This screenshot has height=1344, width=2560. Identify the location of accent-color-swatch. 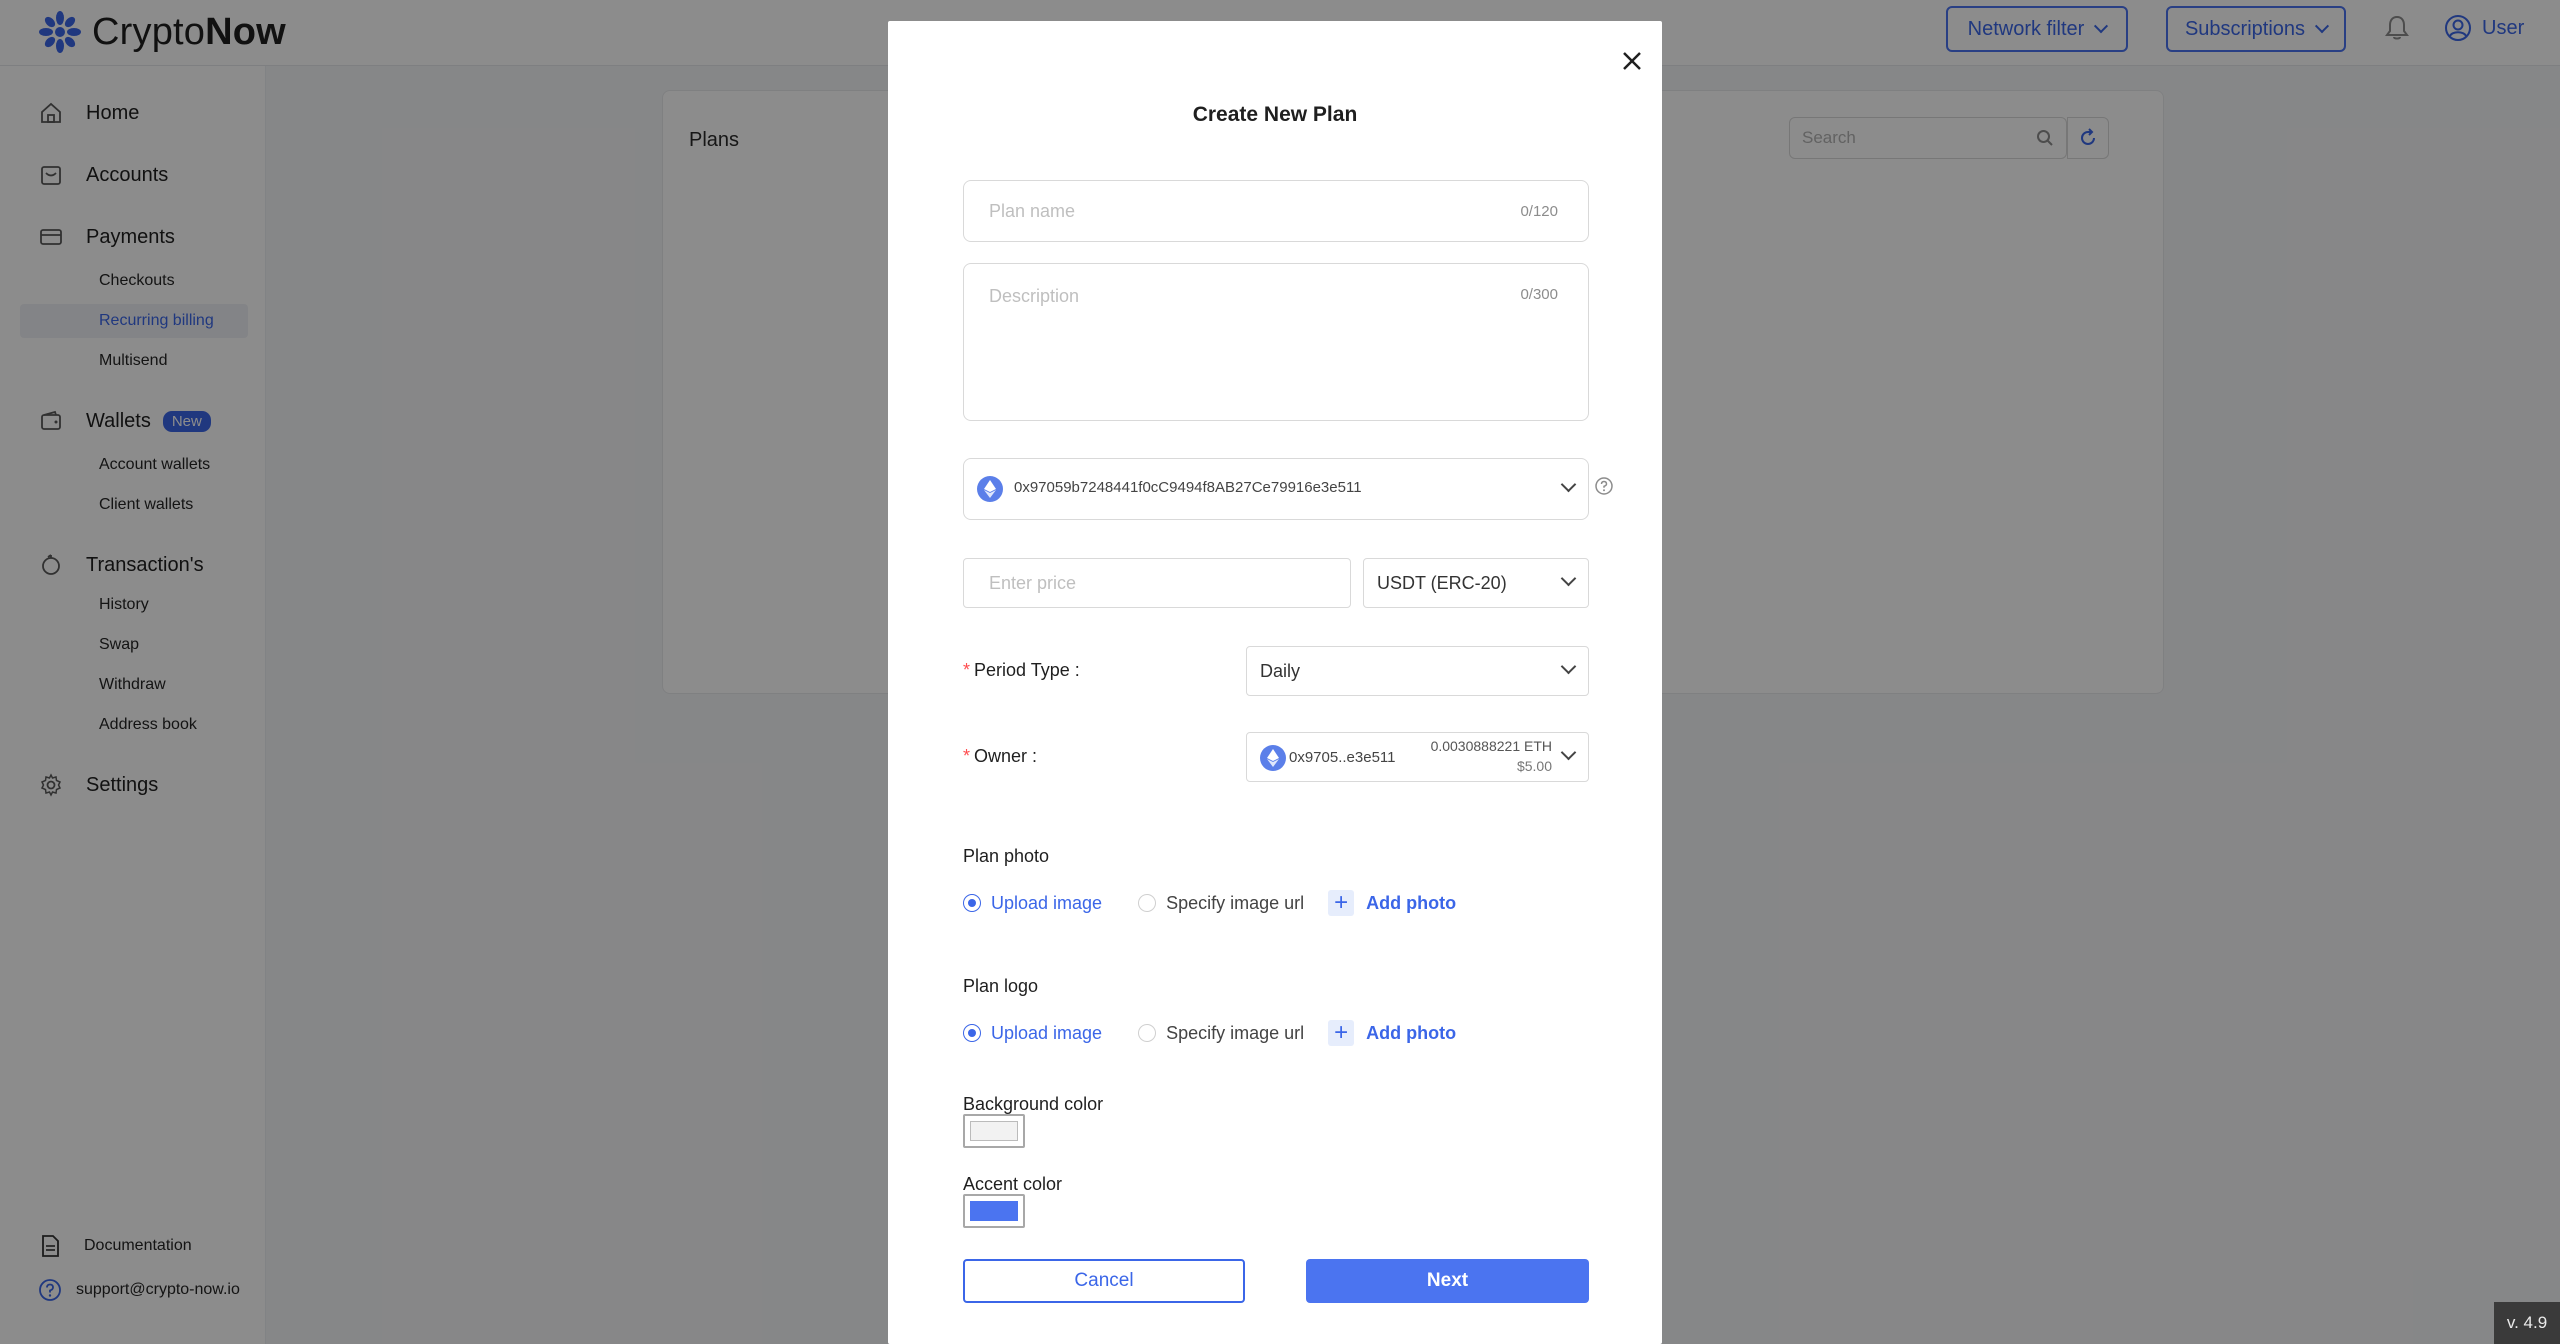
(994, 1211).